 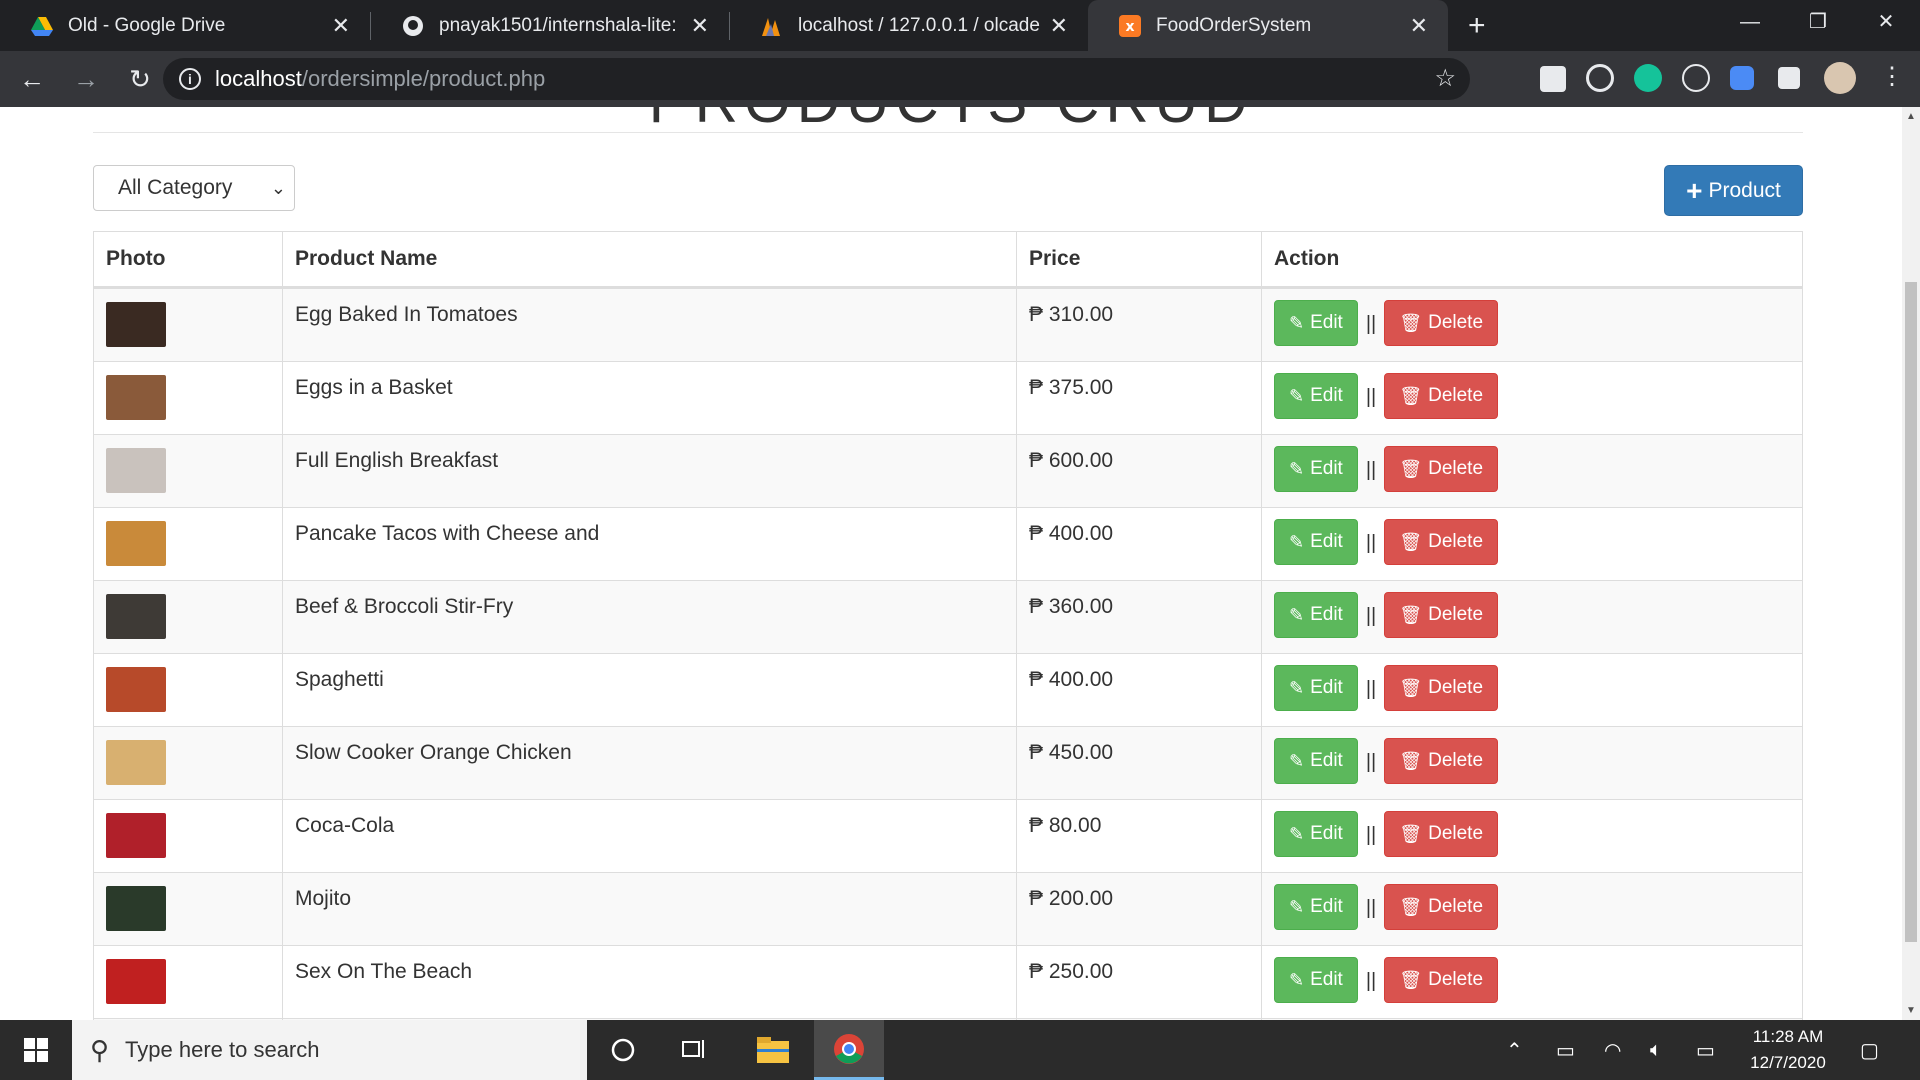 I want to click on column-header-action: Action, so click(x=1532, y=260).